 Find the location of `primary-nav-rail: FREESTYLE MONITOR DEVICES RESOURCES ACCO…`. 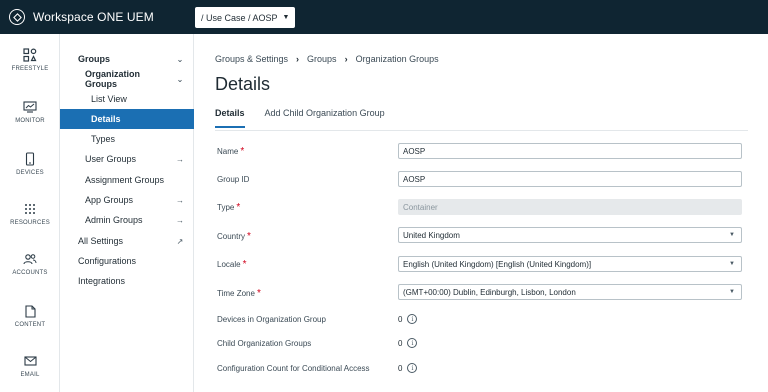

primary-nav-rail: FREESTYLE MONITOR DEVICES RESOURCES ACCO… is located at coordinates (30, 213).